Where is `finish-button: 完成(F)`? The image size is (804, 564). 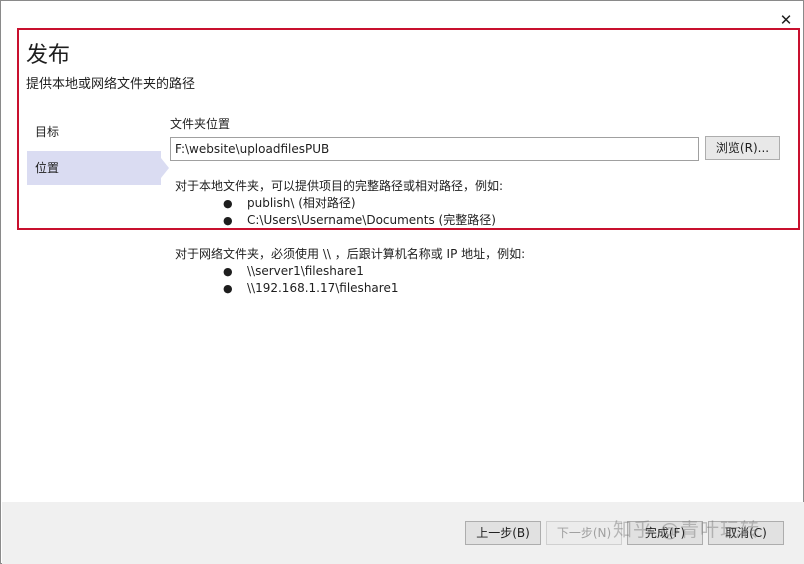 finish-button: 完成(F) is located at coordinates (665, 533).